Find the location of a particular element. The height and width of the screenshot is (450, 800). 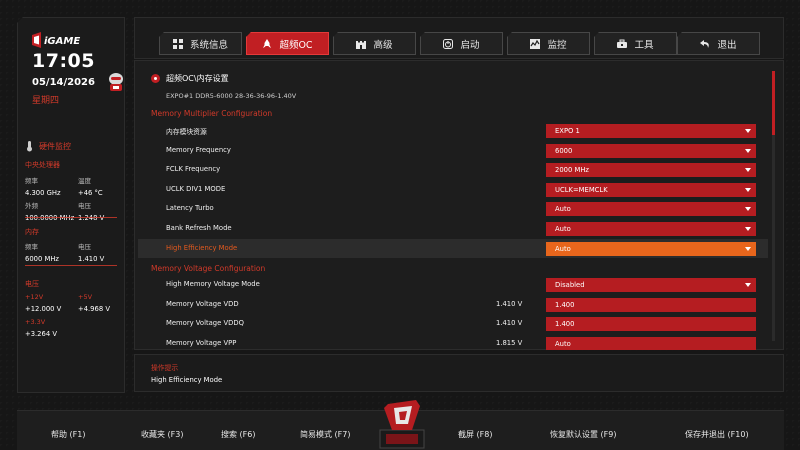

cpu-bclk-value: 100.0000 MHz is located at coordinates (50, 218).